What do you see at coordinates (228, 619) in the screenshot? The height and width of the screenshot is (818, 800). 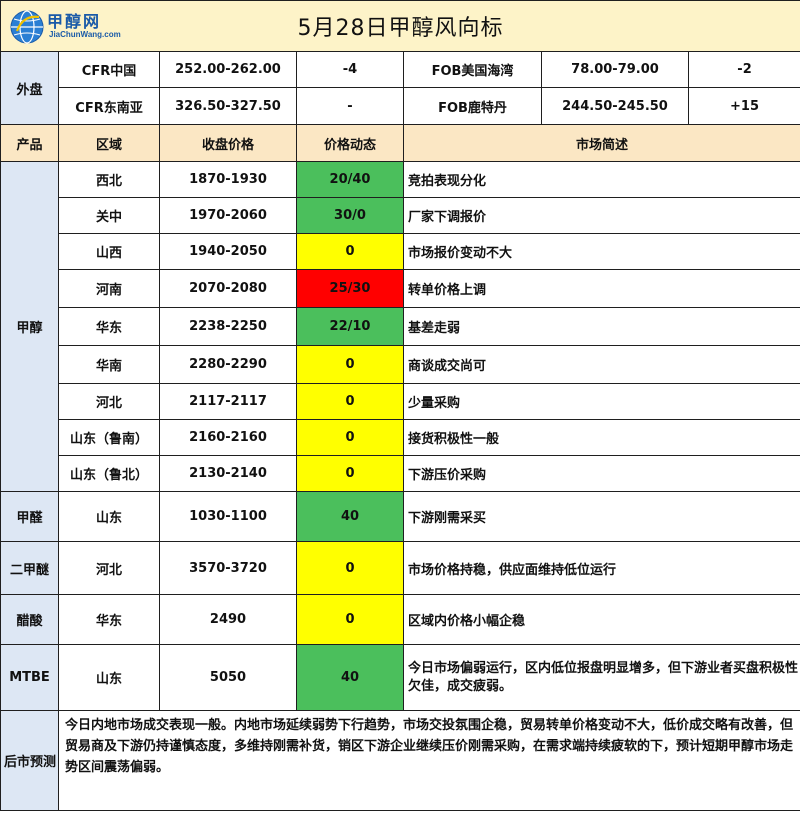 I see `price-cell: 2490` at bounding box center [228, 619].